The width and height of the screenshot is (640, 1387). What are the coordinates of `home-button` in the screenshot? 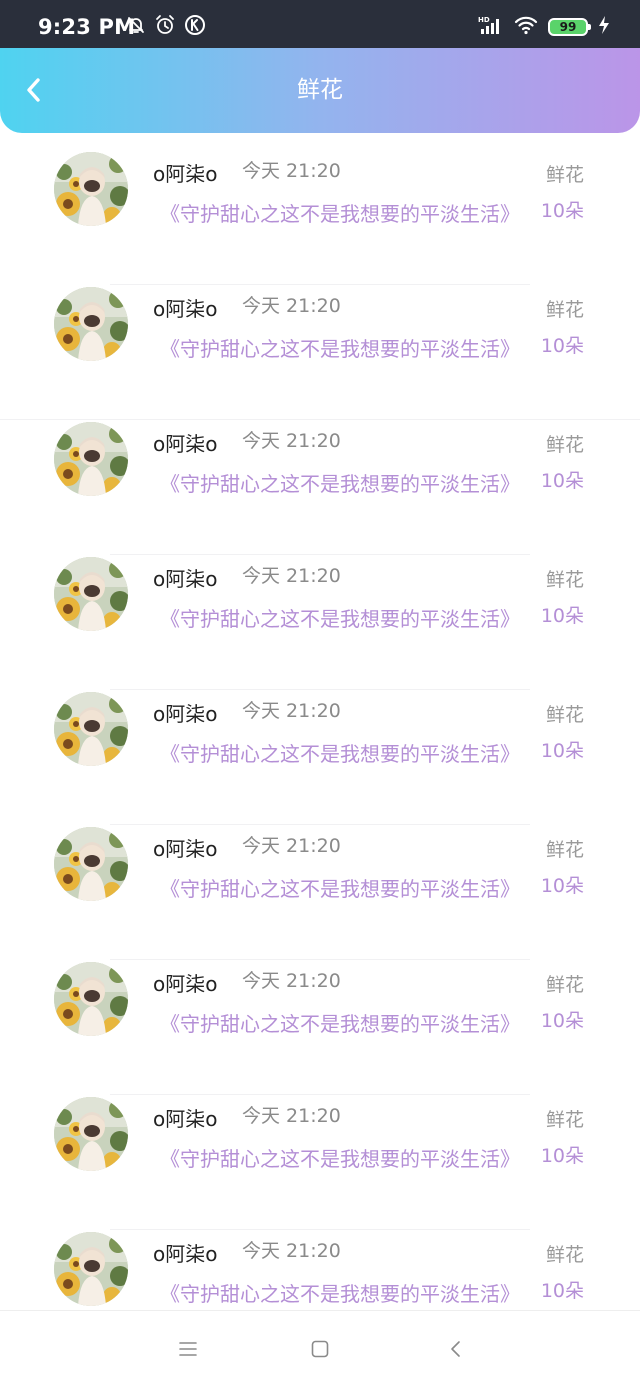 It's located at (320, 1349).